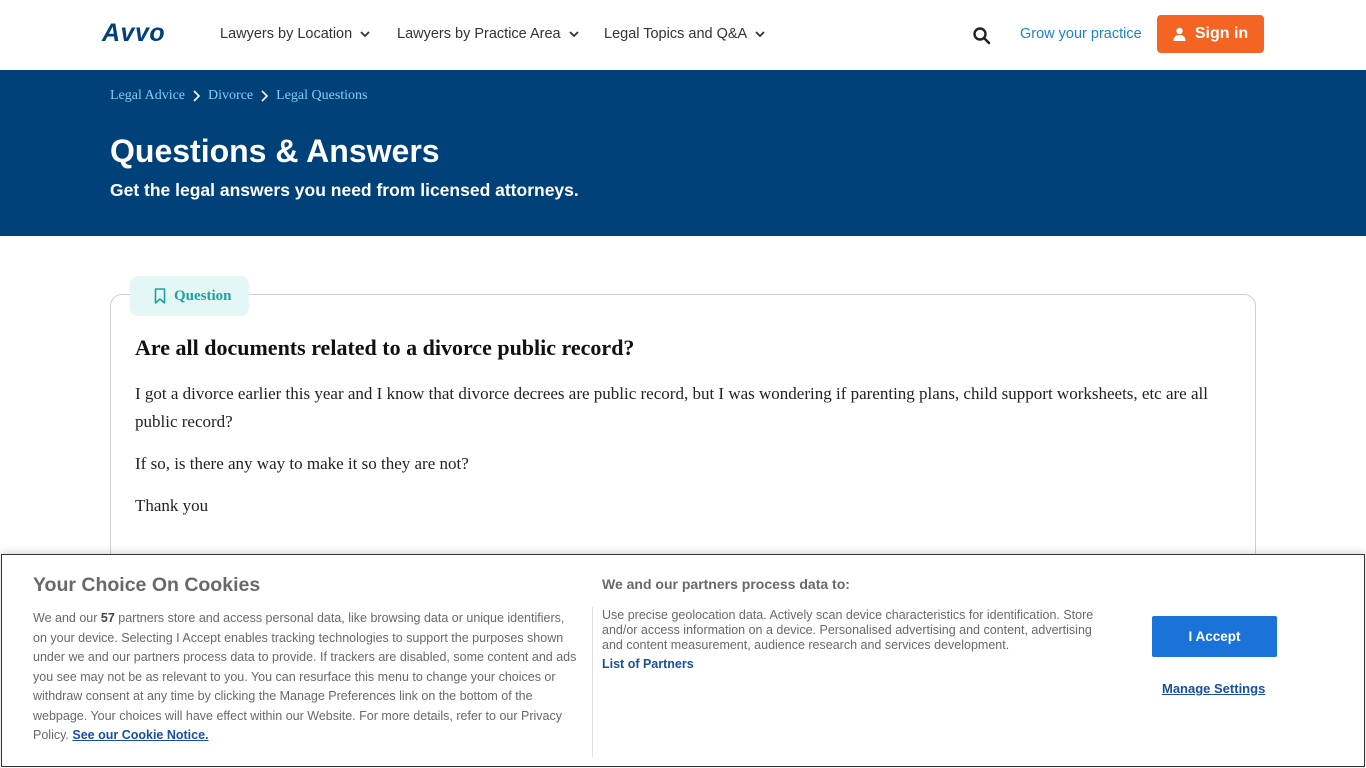 The image size is (1366, 768). What do you see at coordinates (982, 36) in the screenshot?
I see `search-icon` at bounding box center [982, 36].